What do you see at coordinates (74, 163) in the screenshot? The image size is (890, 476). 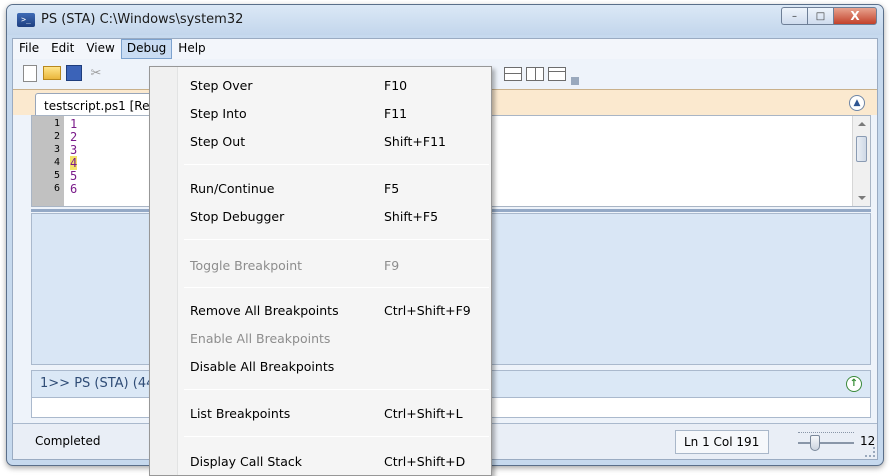 I see `code-line-current: 4` at bounding box center [74, 163].